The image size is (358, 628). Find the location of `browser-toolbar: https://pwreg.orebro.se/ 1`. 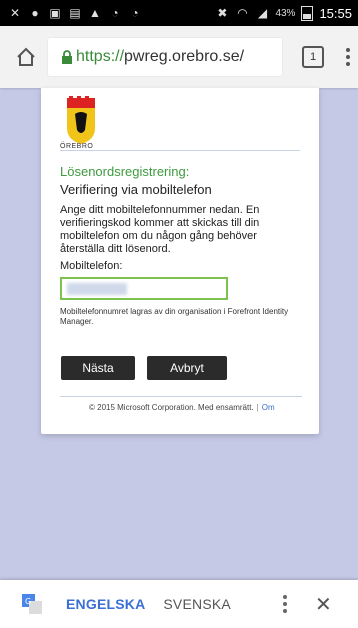

browser-toolbar: https://pwreg.orebro.se/ 1 is located at coordinates (179, 57).